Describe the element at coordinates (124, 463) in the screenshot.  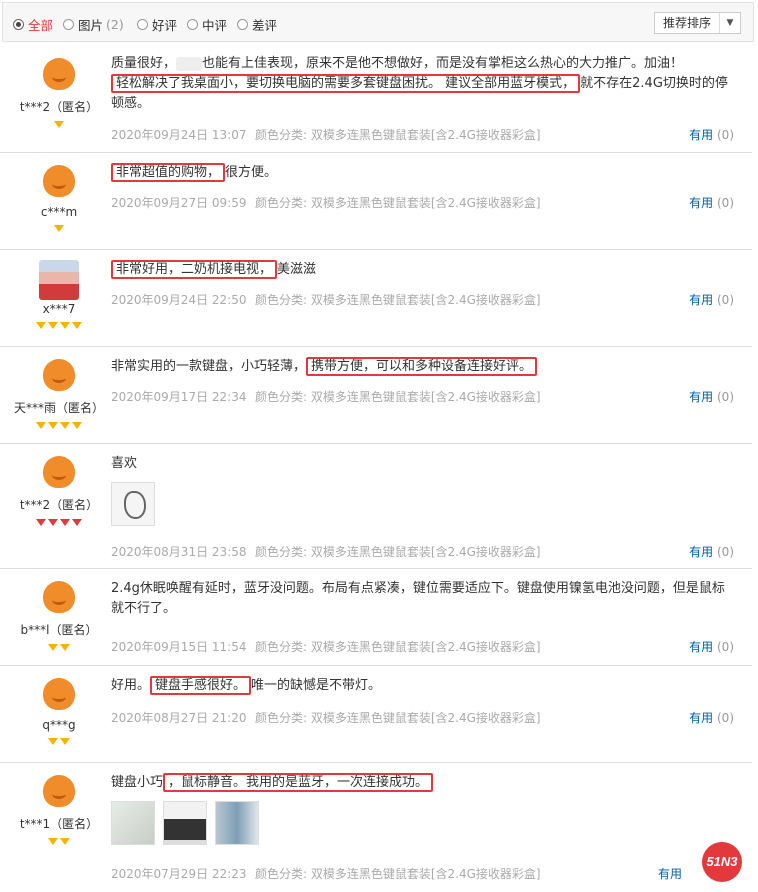
I see `review-text: 喜欢` at that location.